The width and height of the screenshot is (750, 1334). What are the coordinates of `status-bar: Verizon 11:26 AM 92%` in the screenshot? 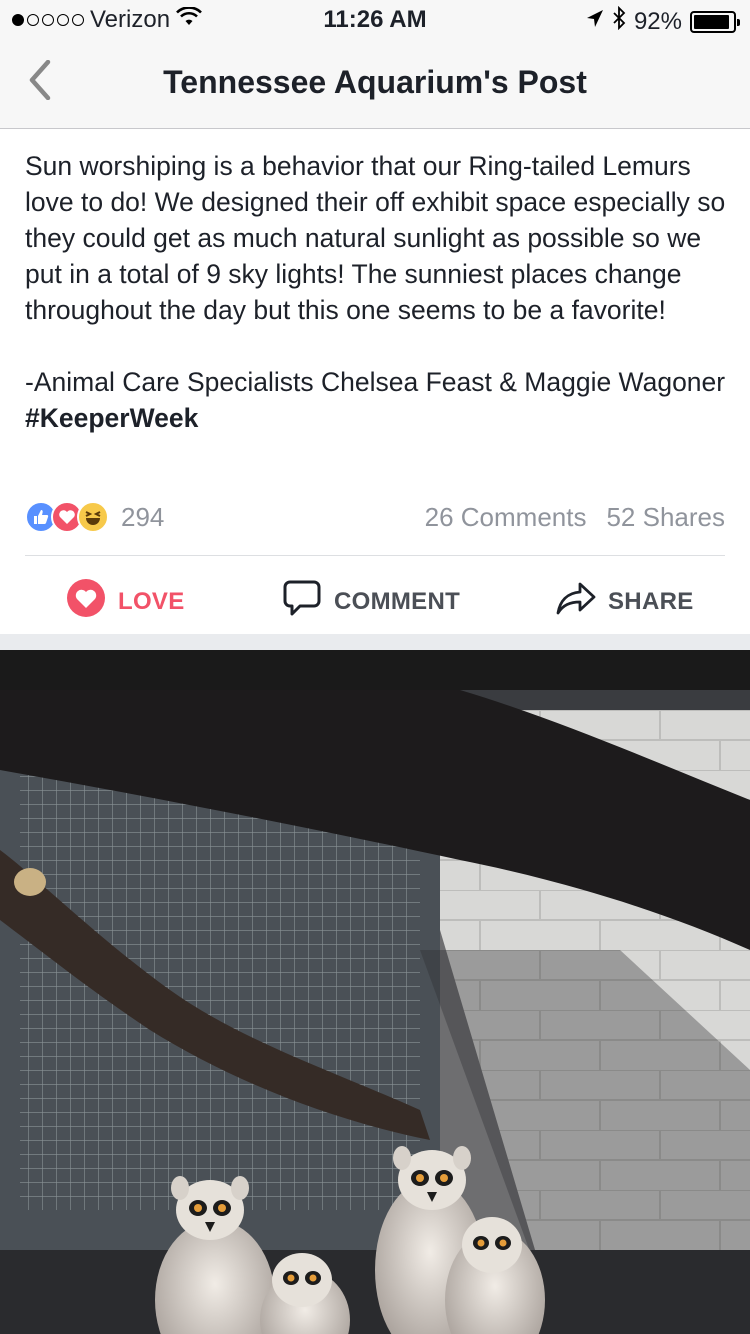 It's located at (375, 20).